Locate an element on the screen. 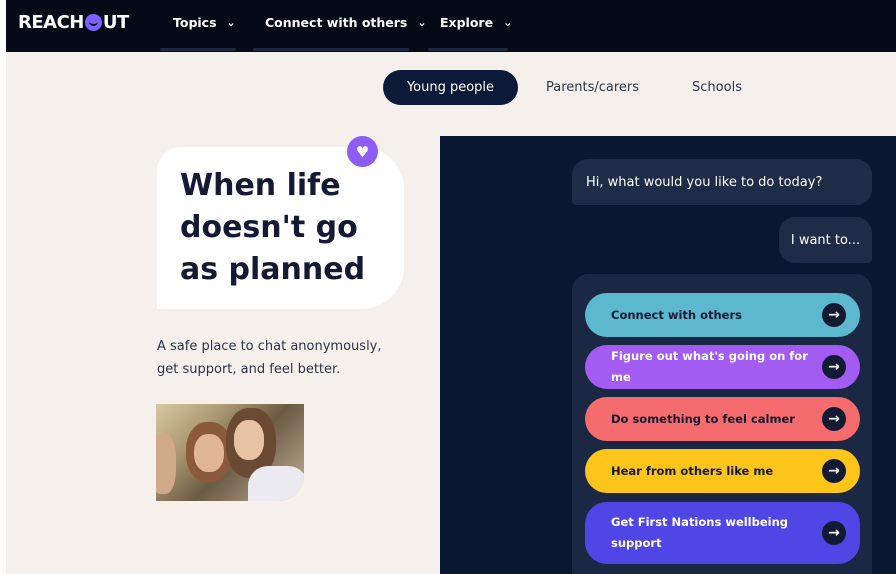 This screenshot has height=574, width=896. nav-explore-label: Explore is located at coordinates (467, 22).